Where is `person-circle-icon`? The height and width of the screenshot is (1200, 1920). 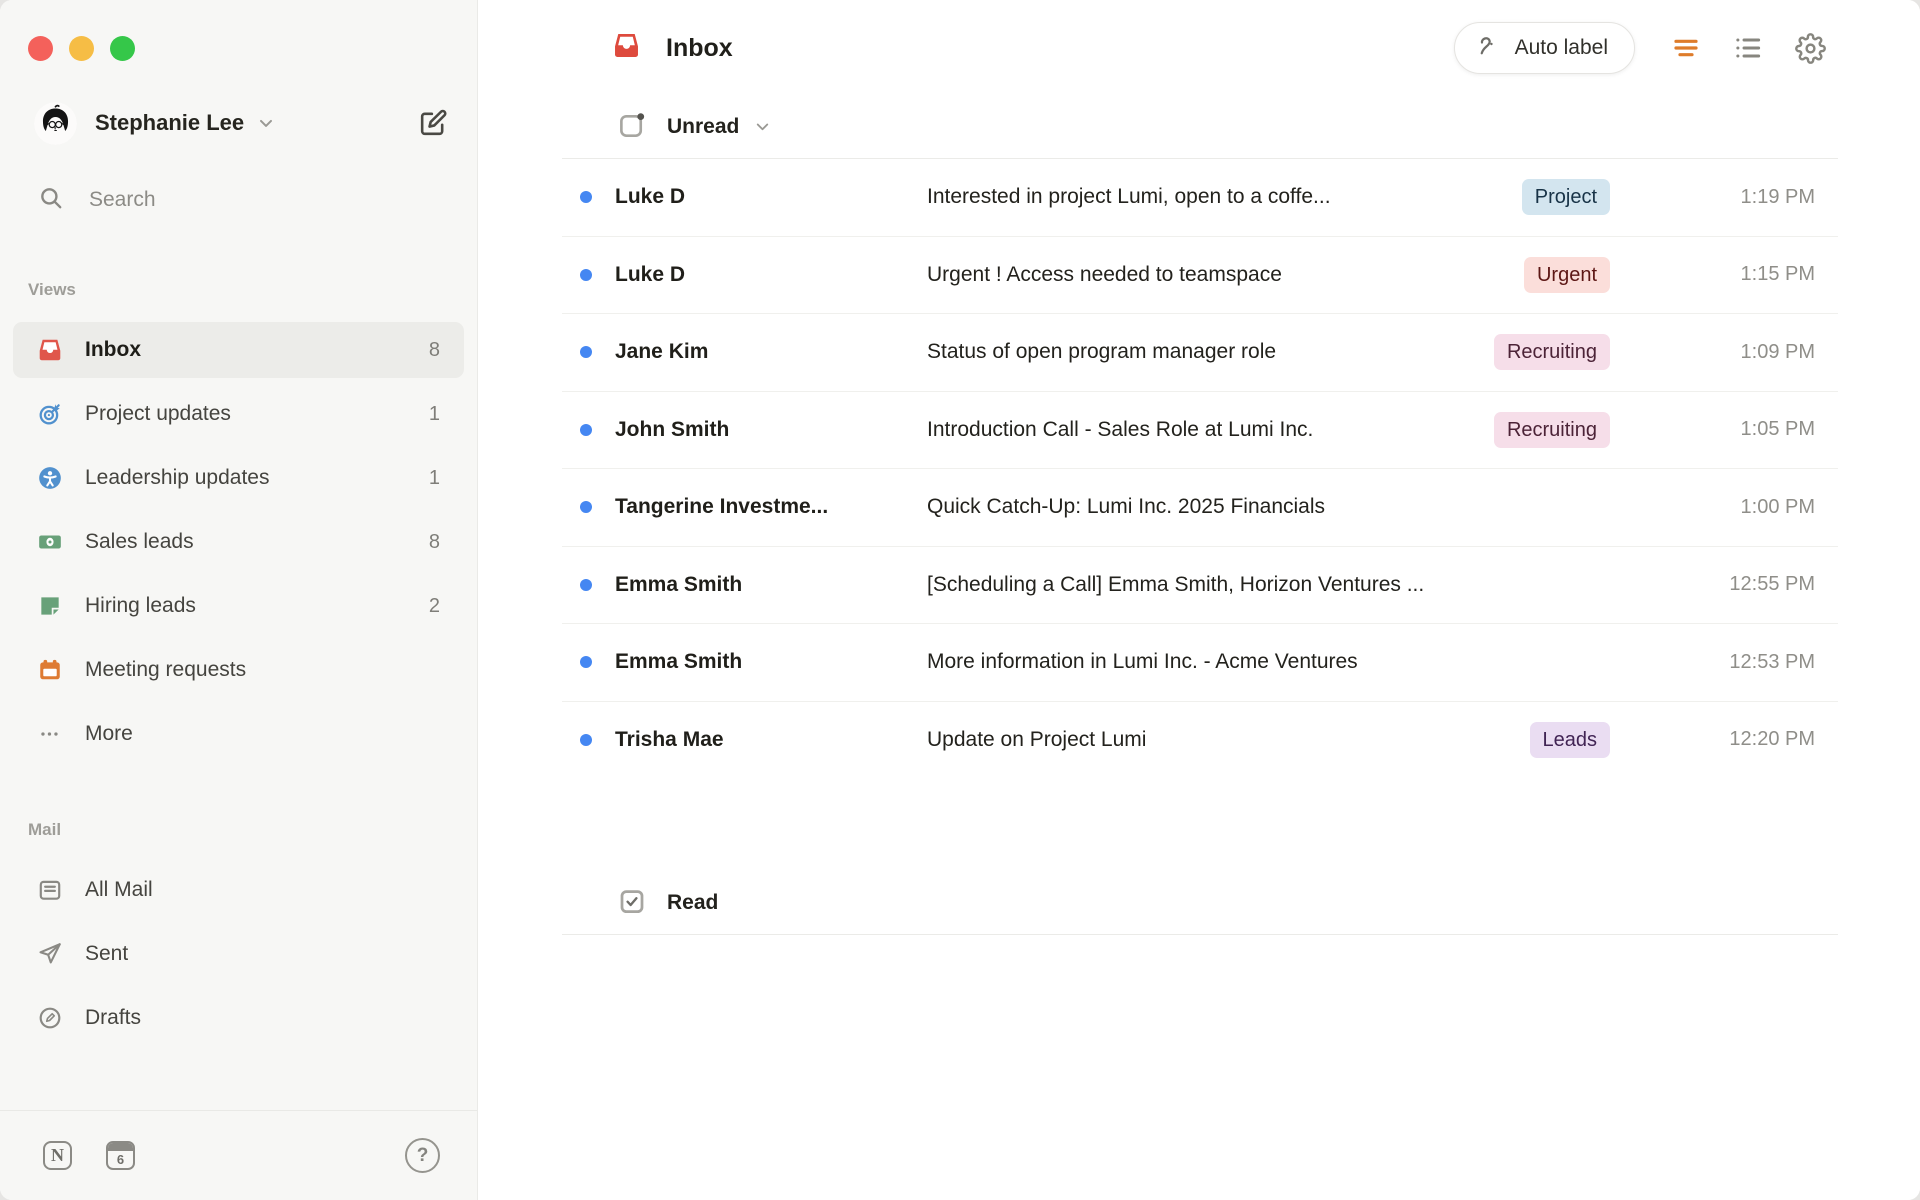 person-circle-icon is located at coordinates (50, 478).